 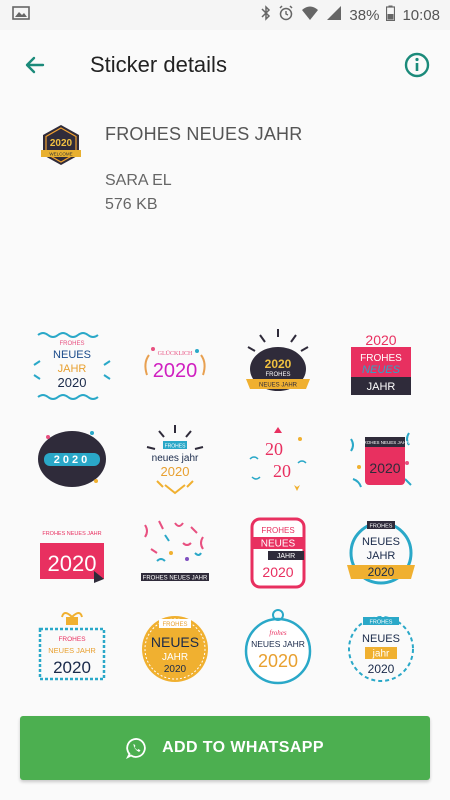 I want to click on sticker-4: 2020 FROHES NEUES JAHR, so click(x=380, y=365).